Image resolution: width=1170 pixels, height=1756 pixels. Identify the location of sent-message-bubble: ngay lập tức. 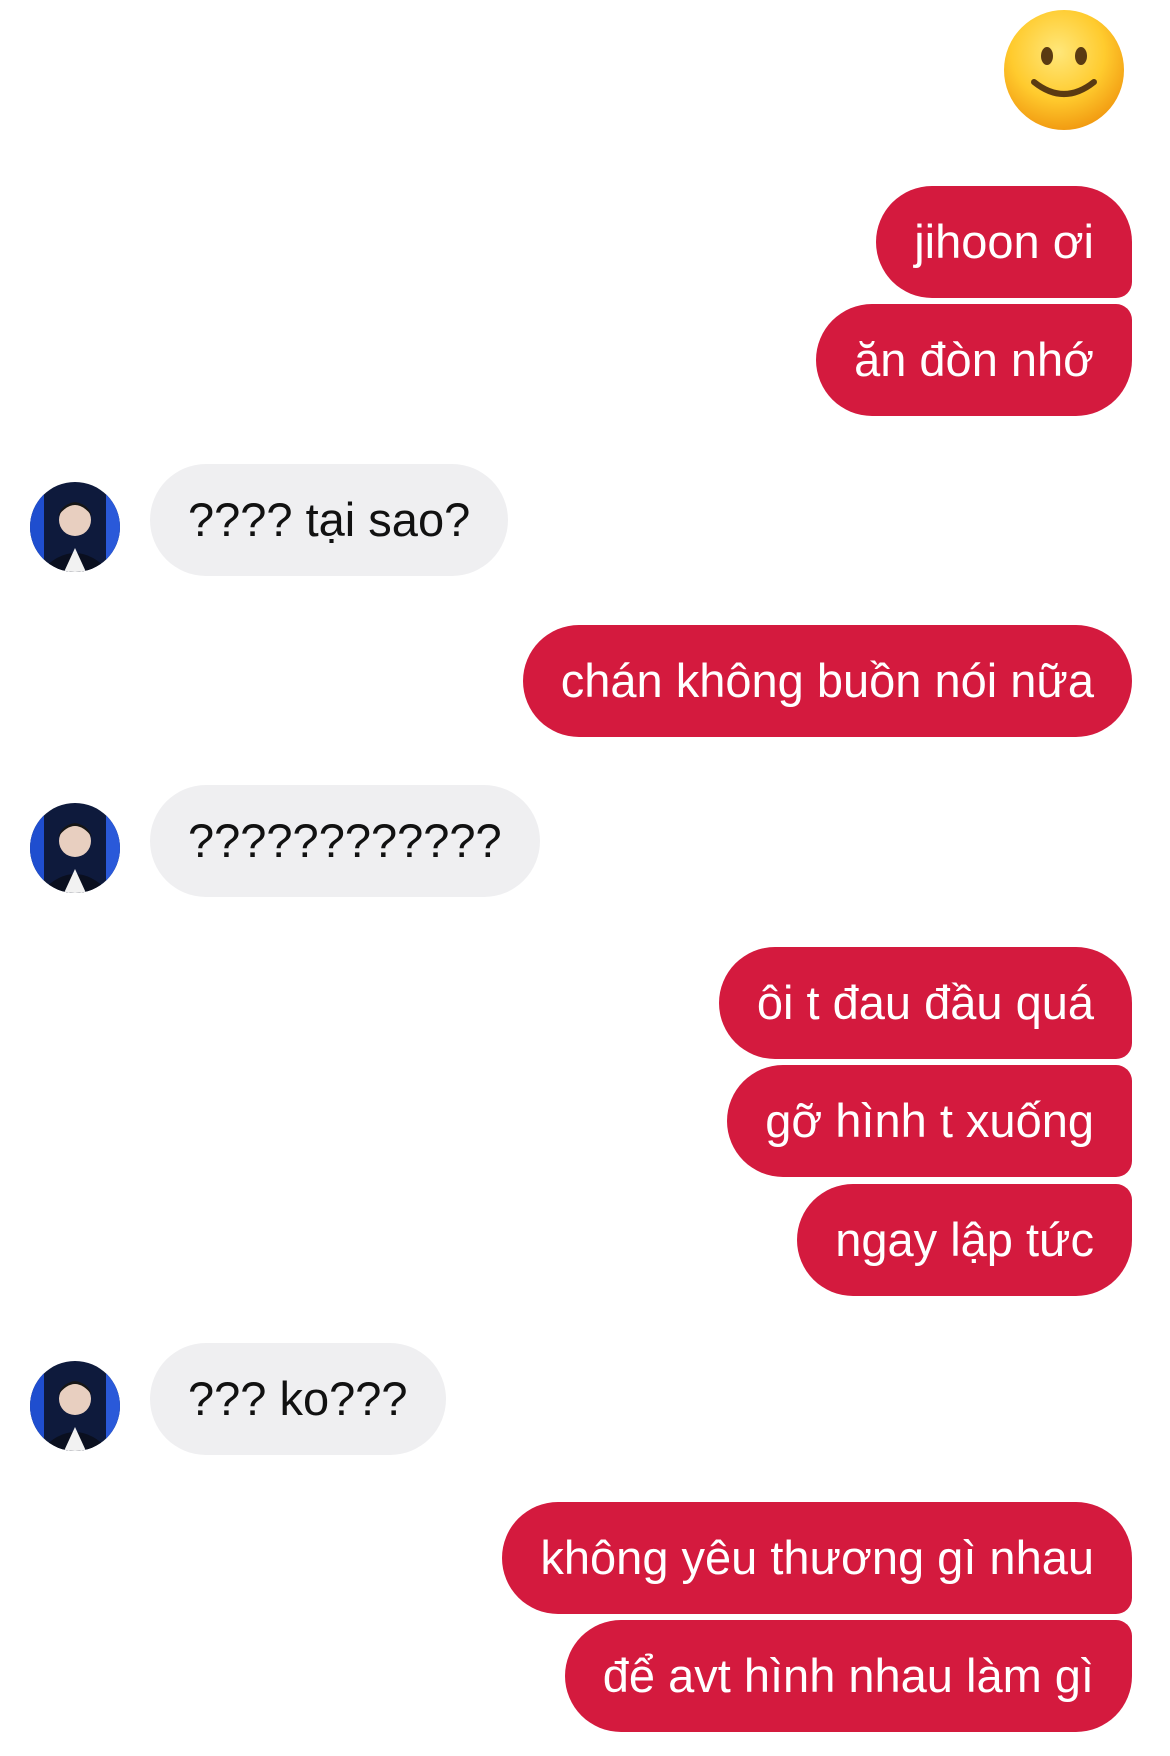
(964, 1240).